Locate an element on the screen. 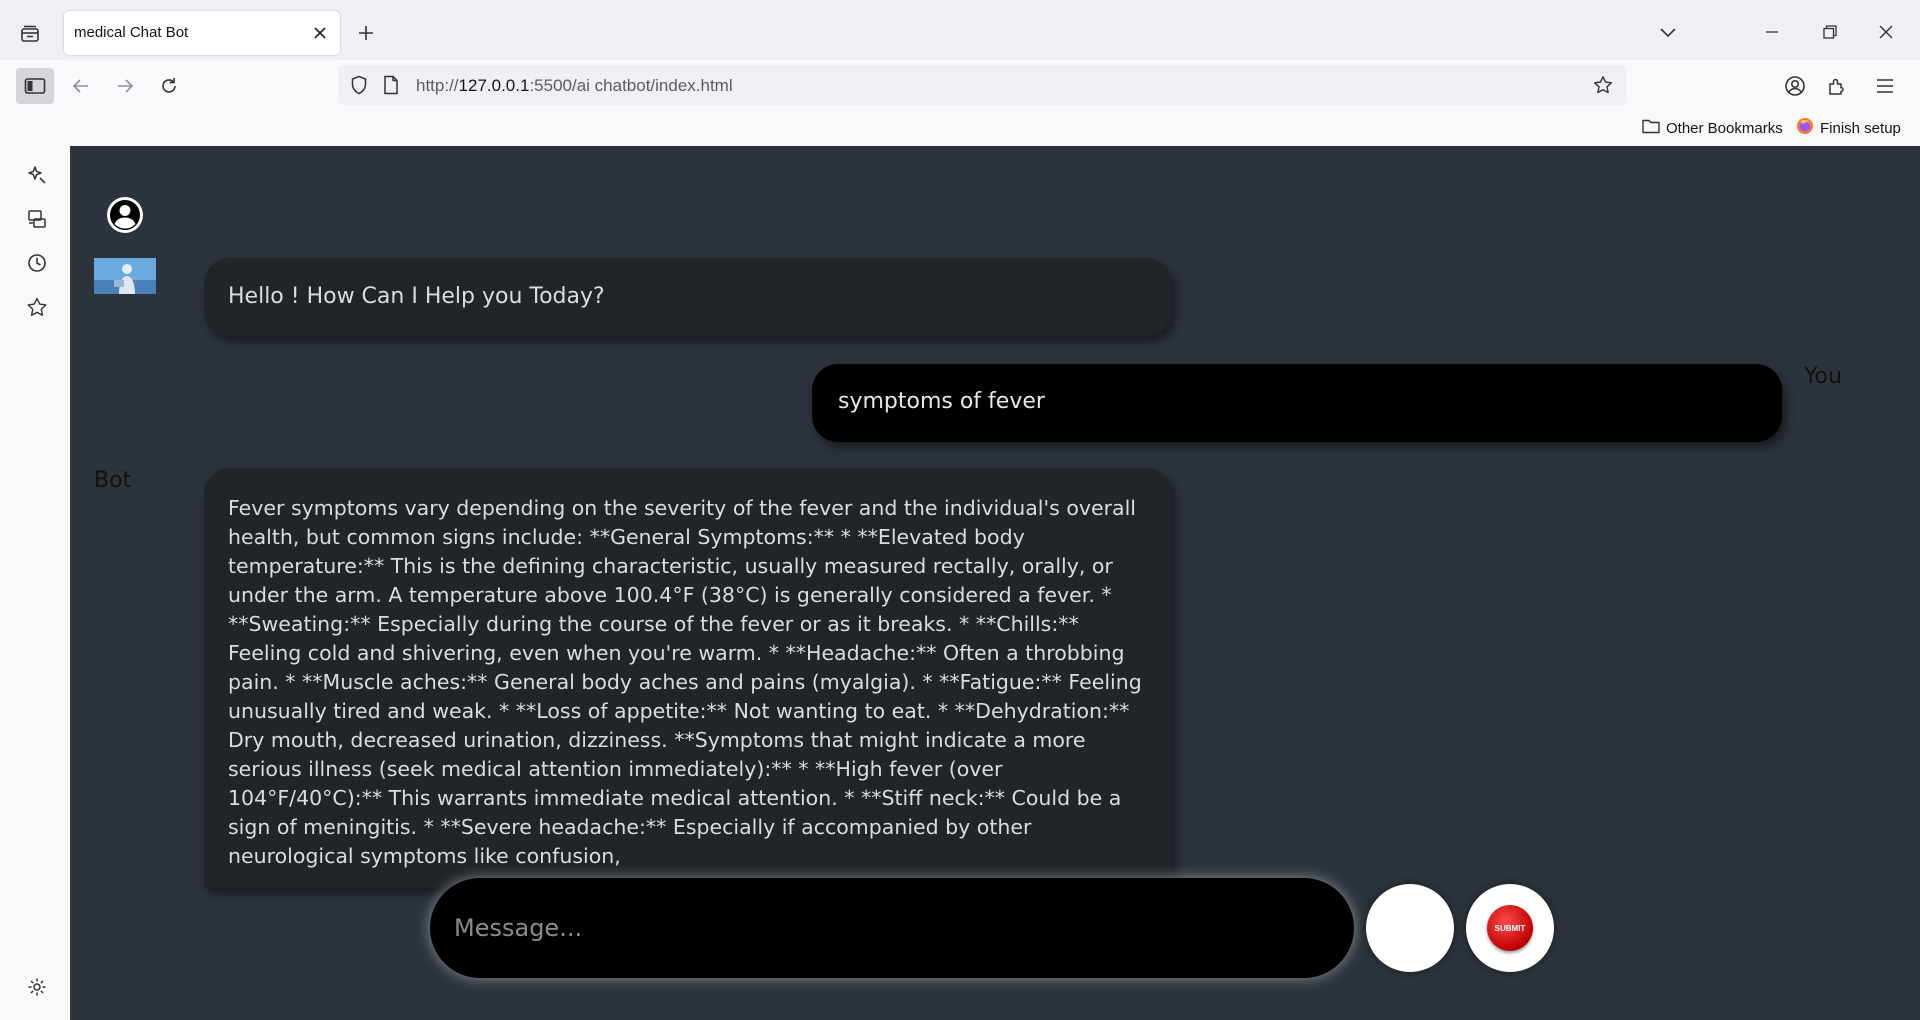 This screenshot has height=1020, width=1920. bookmark-label: Other Bookmarks is located at coordinates (1724, 128).